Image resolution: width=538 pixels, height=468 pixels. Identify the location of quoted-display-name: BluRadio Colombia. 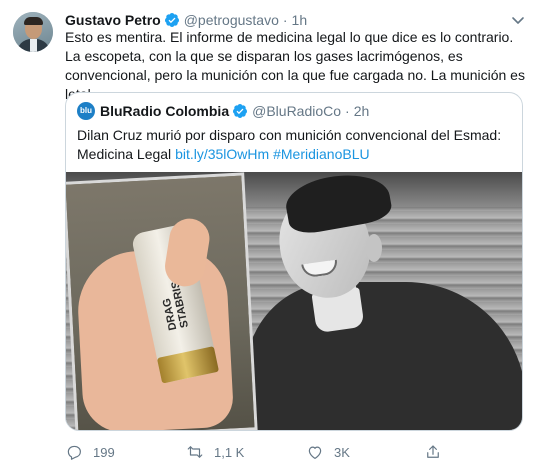
(165, 111).